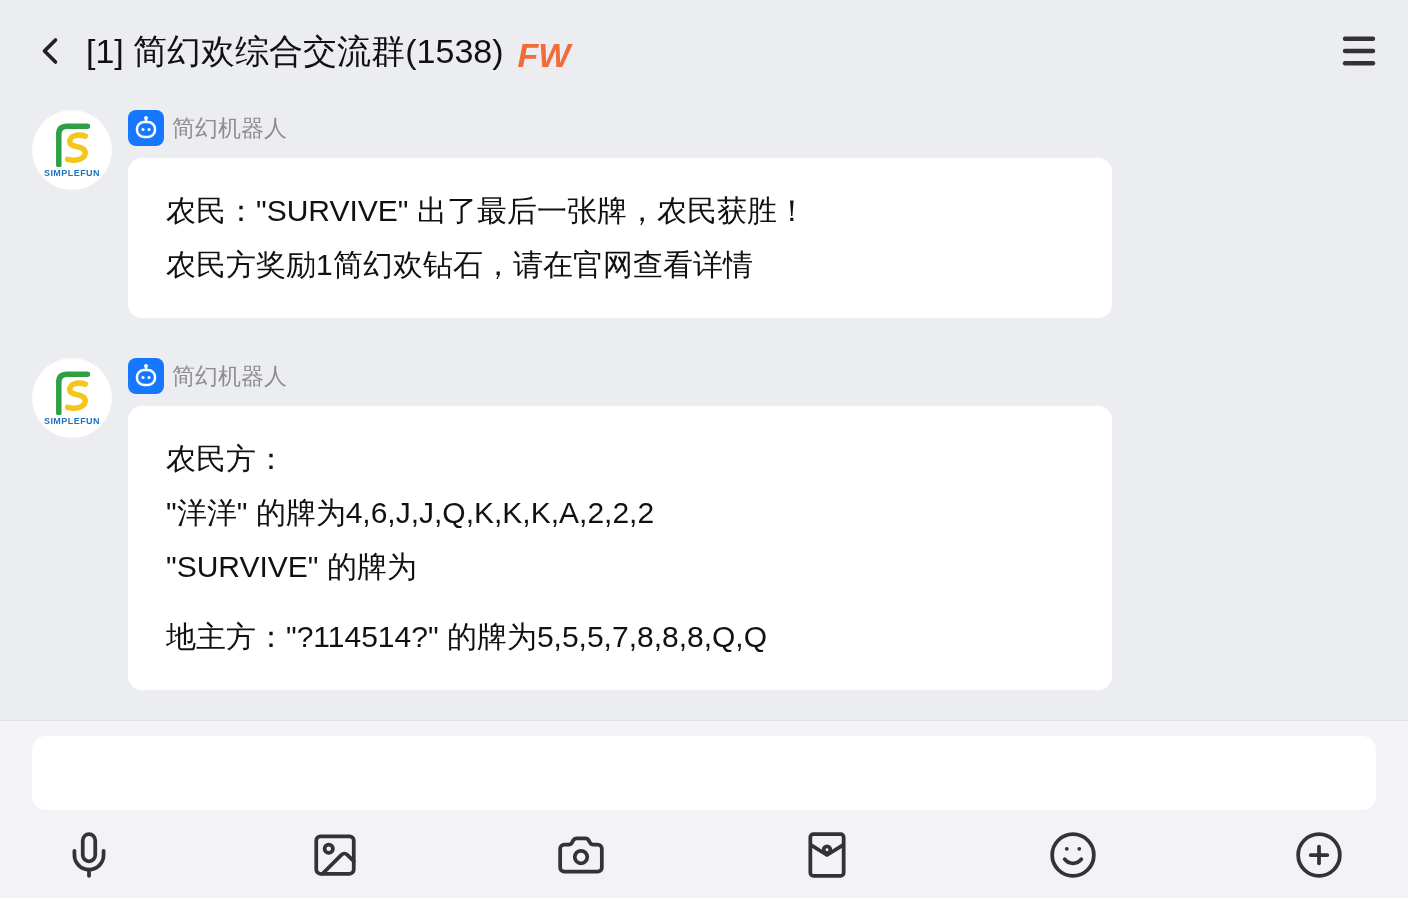 Image resolution: width=1408 pixels, height=898 pixels. What do you see at coordinates (544, 55) in the screenshot?
I see `logo-text: FW` at bounding box center [544, 55].